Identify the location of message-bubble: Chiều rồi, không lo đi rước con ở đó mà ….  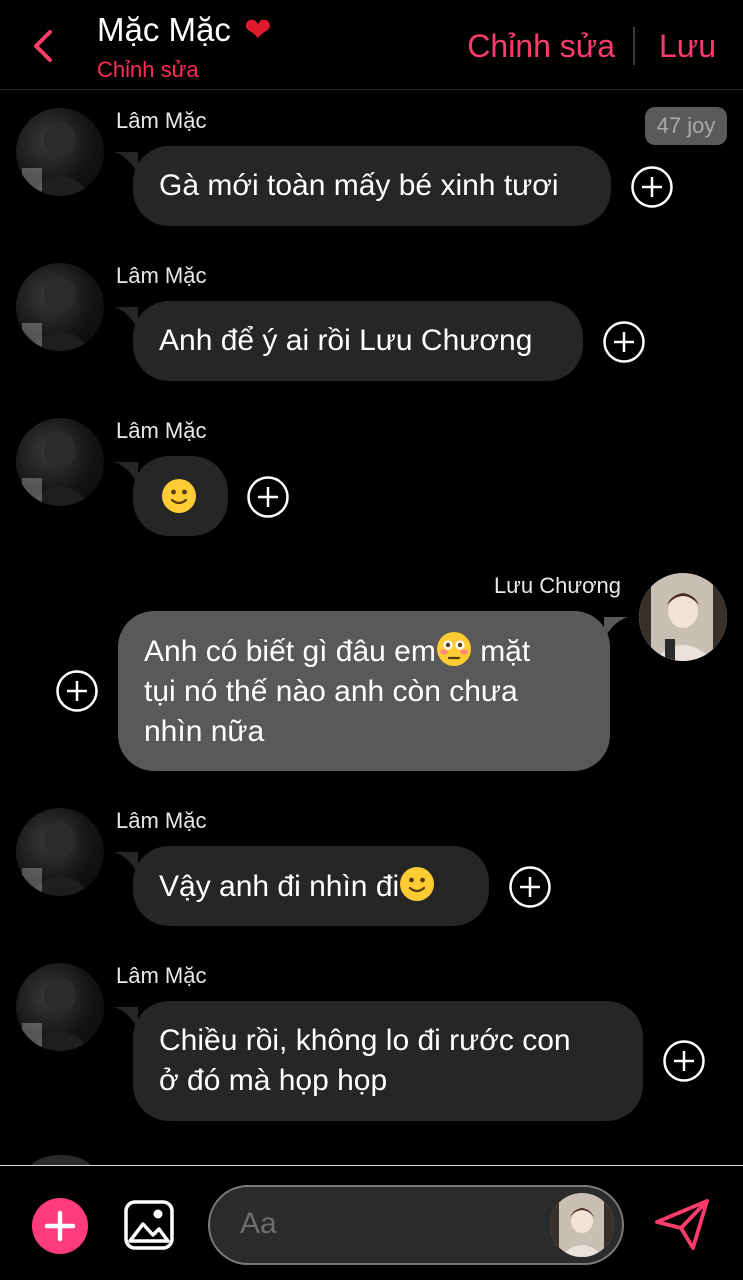
(388, 1061).